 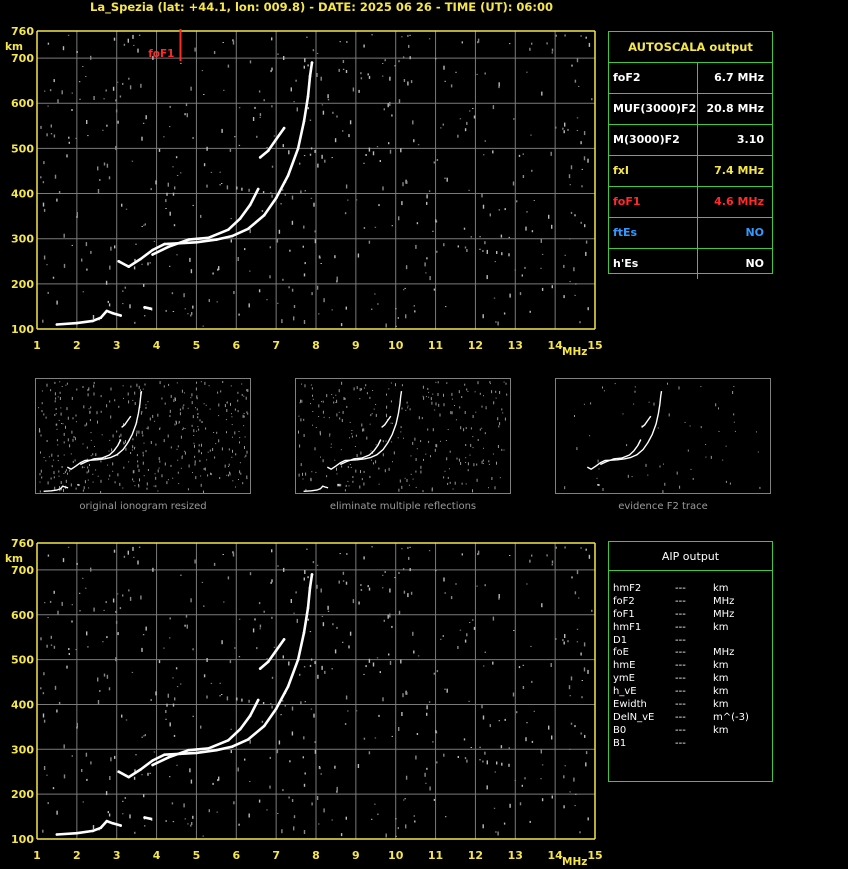 I want to click on y-tick-label: 760, so click(x=22, y=31).